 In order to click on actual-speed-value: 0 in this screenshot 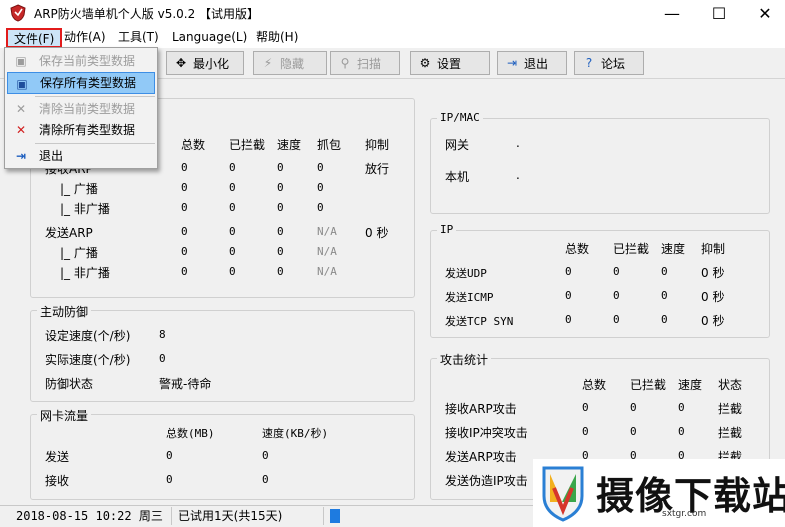, I will do `click(162, 358)`.